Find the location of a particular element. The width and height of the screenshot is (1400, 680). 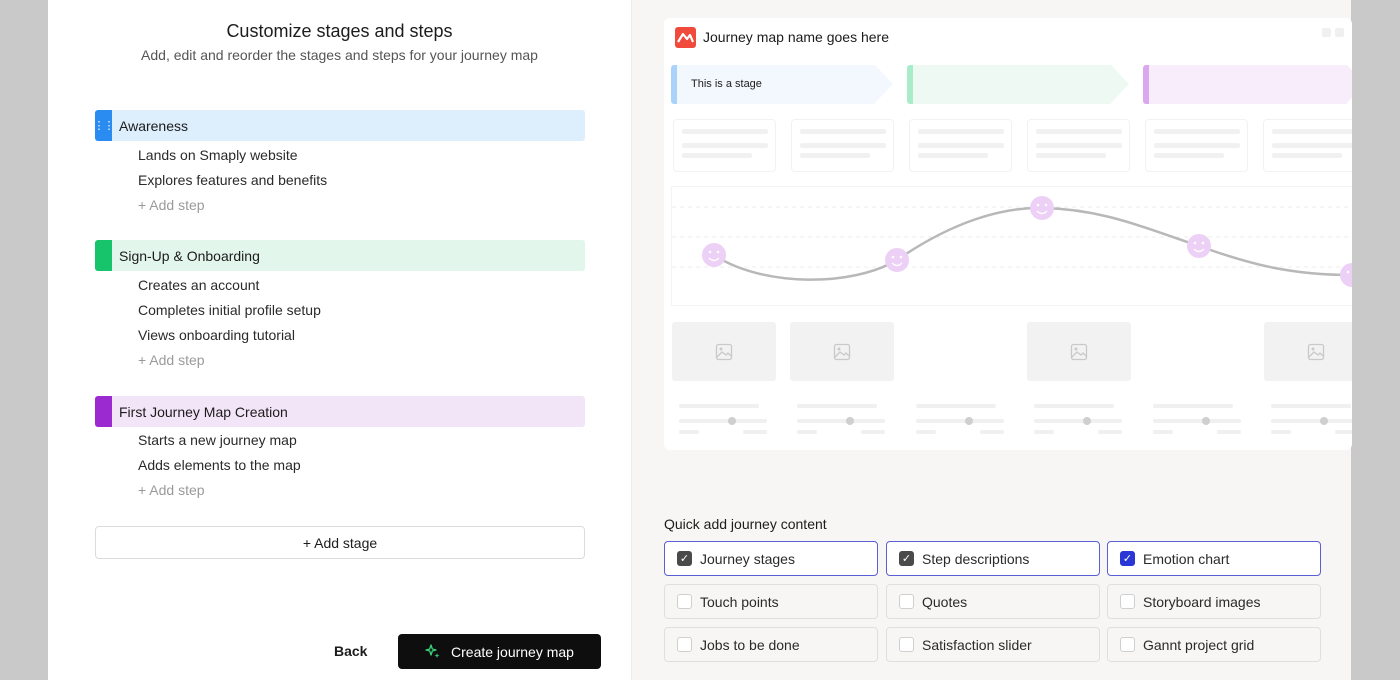

option-satisfaction-slider: Satisfaction slider is located at coordinates (993, 644).